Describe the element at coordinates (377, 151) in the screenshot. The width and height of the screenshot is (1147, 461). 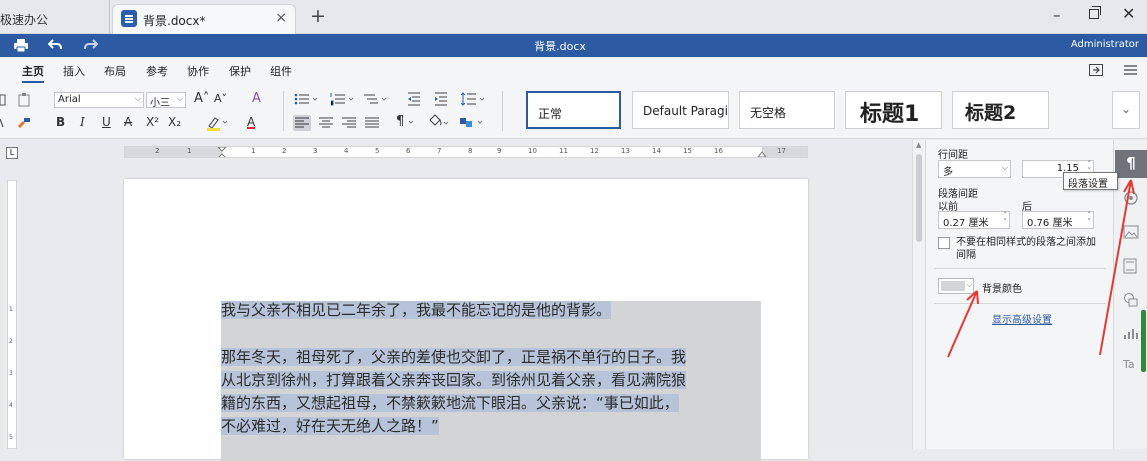
I see `ruler-number: 5` at that location.